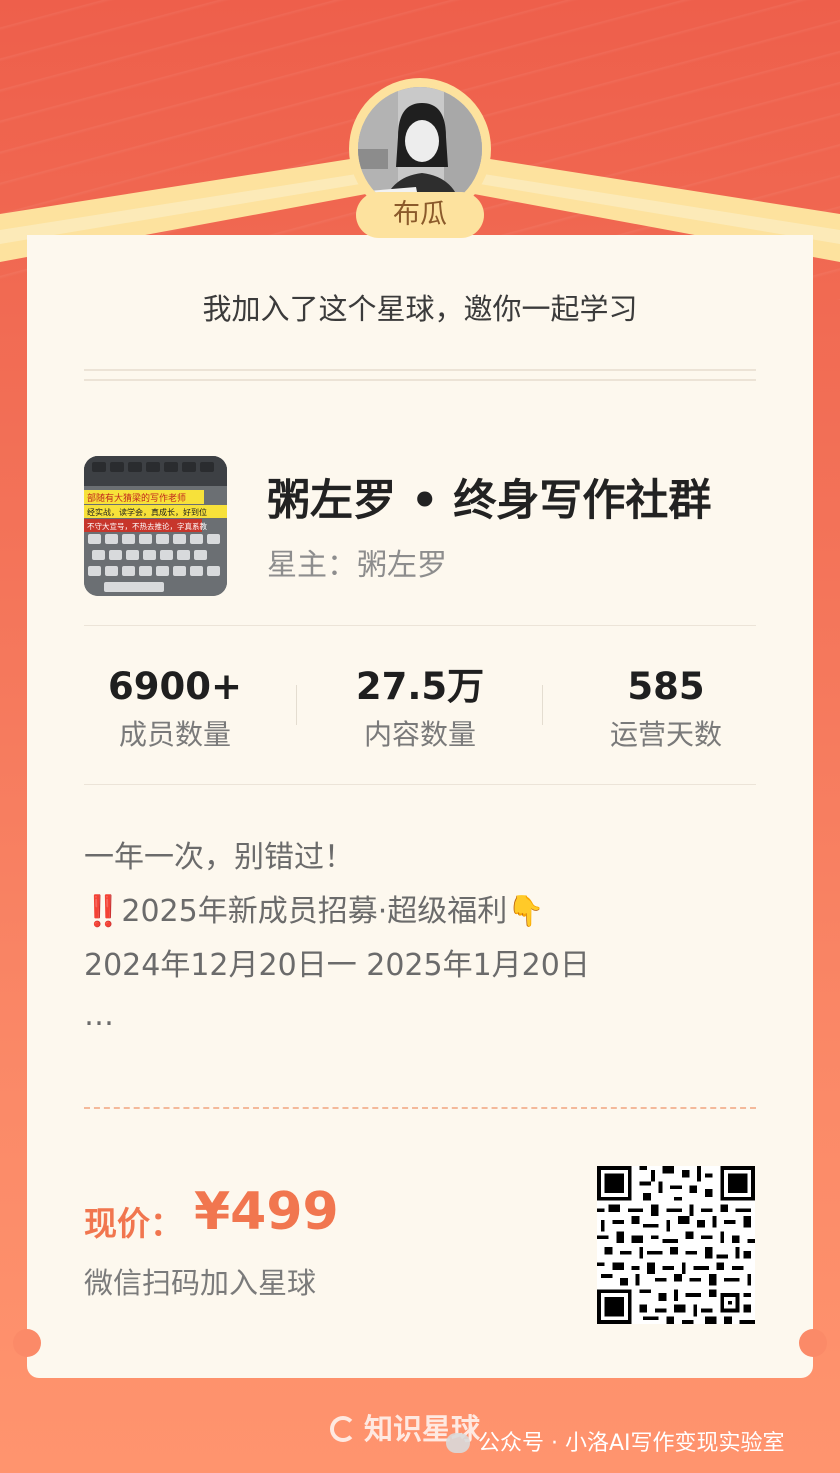  I want to click on card-notch-right, so click(813, 1343).